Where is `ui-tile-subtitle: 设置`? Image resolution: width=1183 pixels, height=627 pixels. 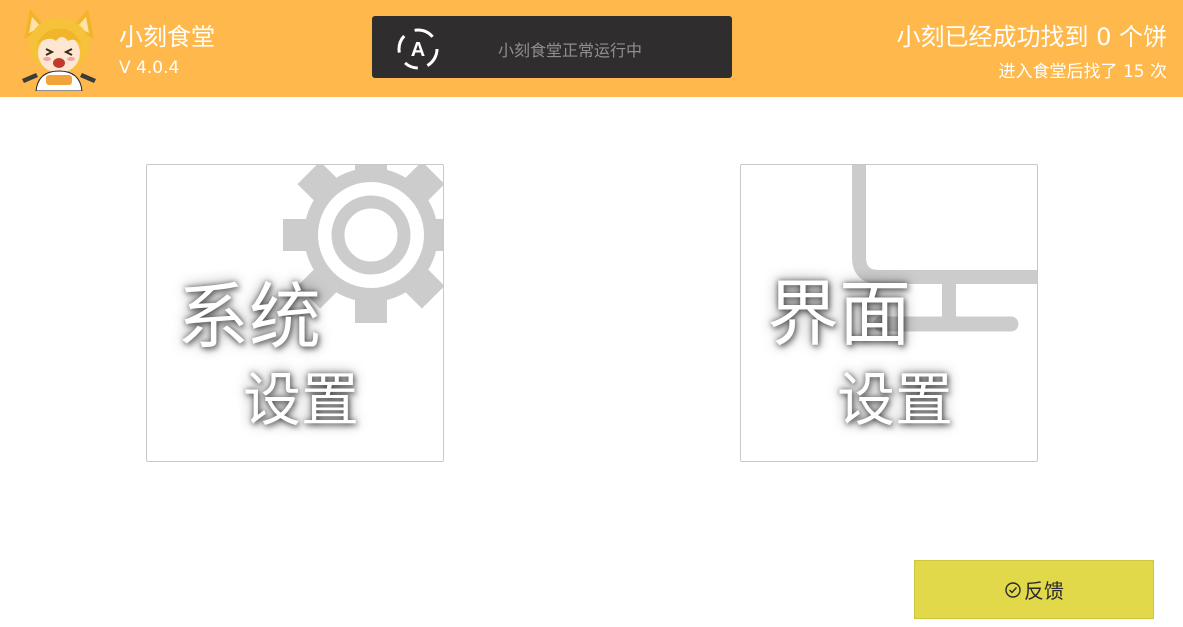
ui-tile-subtitle: 设置 is located at coordinates (895, 400).